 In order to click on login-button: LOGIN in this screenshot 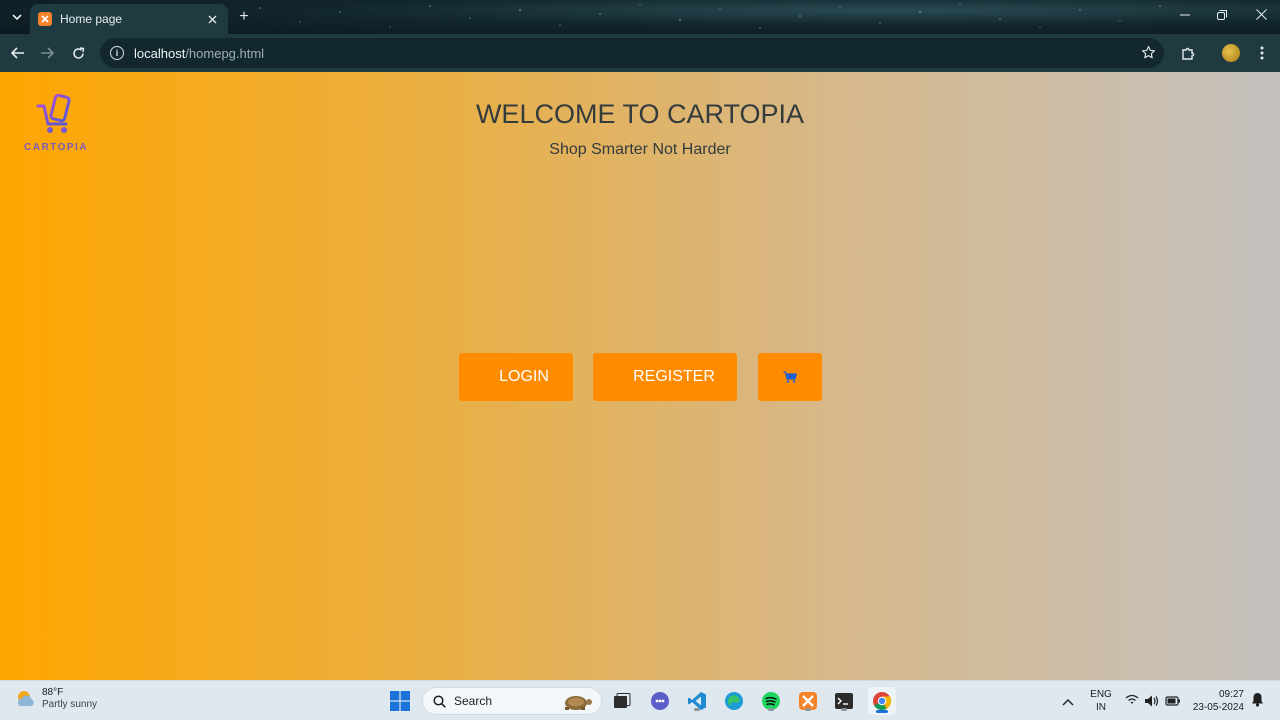, I will do `click(516, 377)`.